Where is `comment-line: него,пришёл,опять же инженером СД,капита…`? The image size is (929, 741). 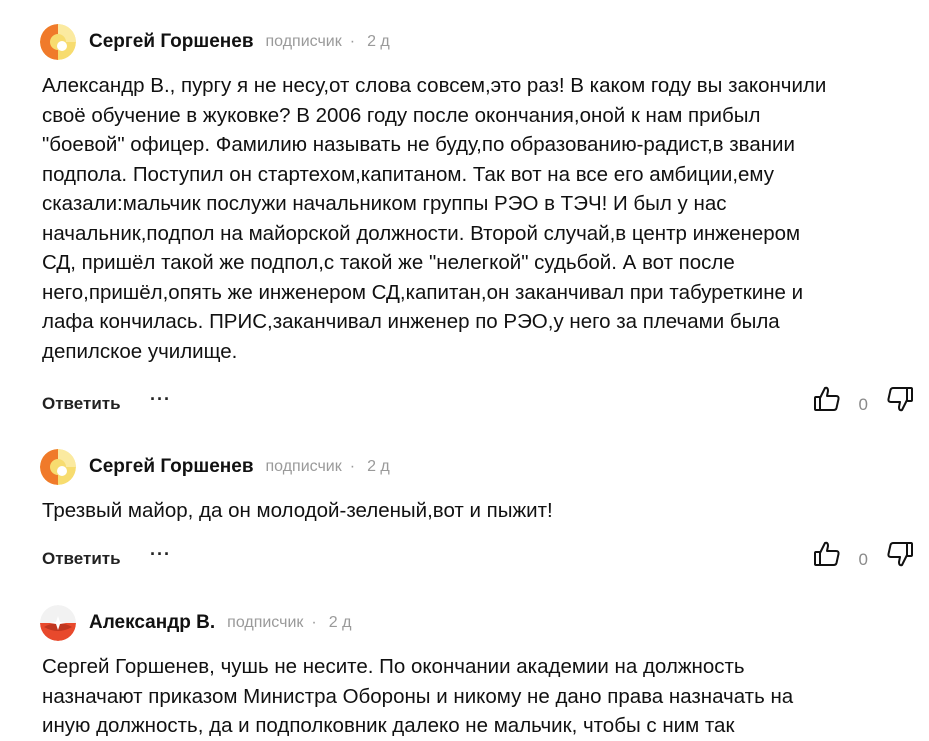
comment-line: него,пришёл,опять же инженером СД,капита… is located at coordinates (423, 292).